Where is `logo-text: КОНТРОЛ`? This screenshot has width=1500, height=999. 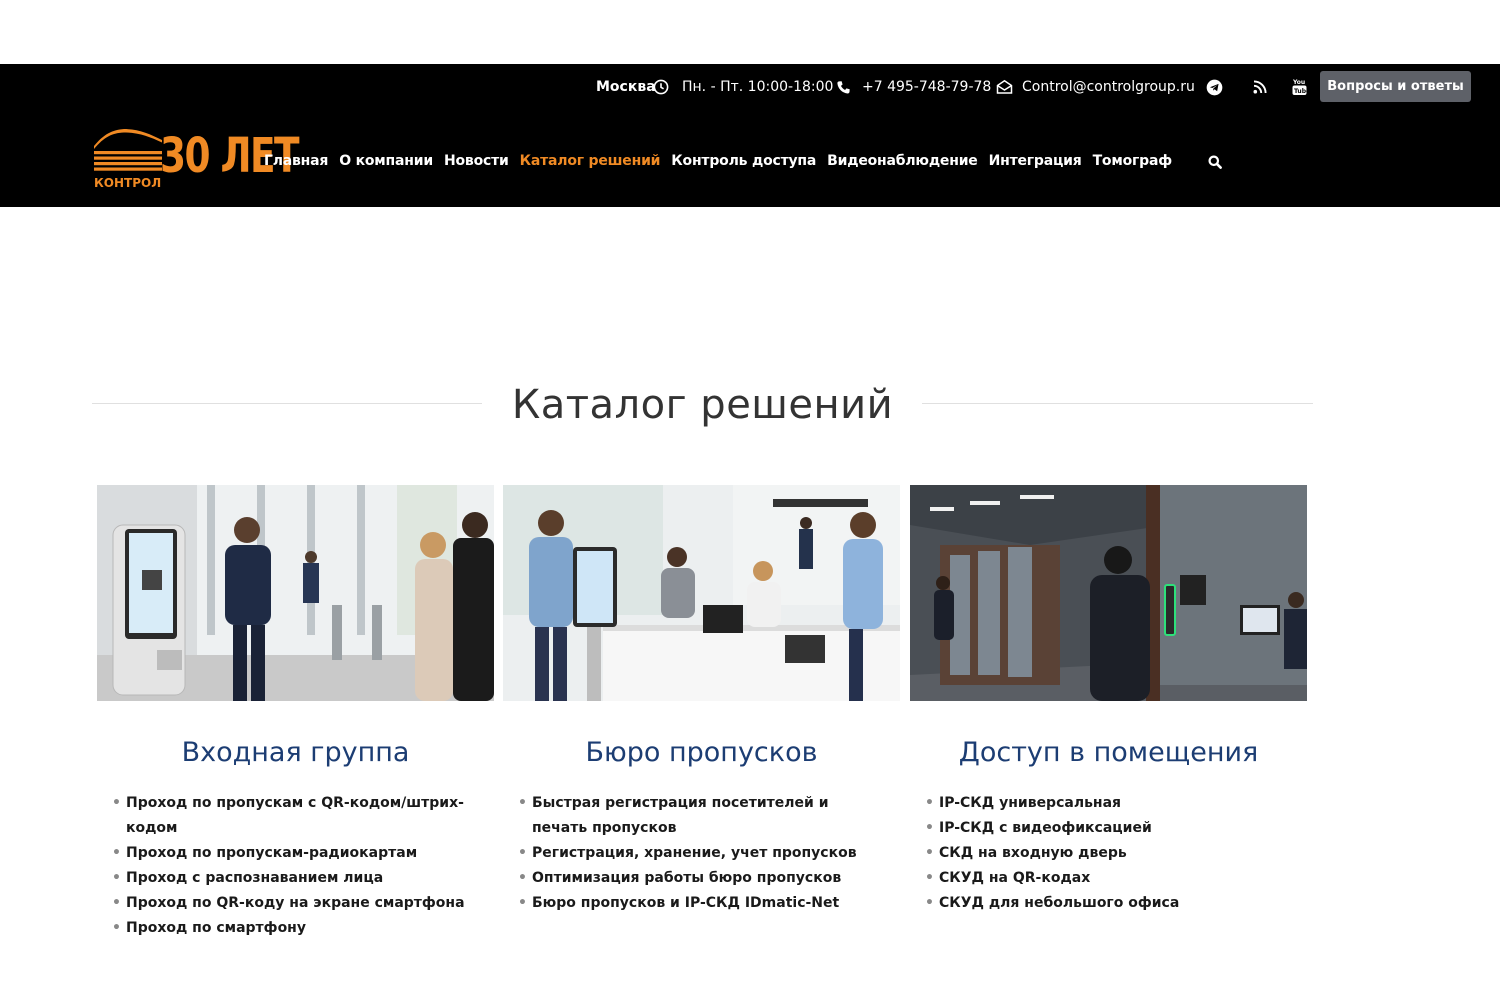 logo-text: КОНТРОЛ is located at coordinates (128, 183).